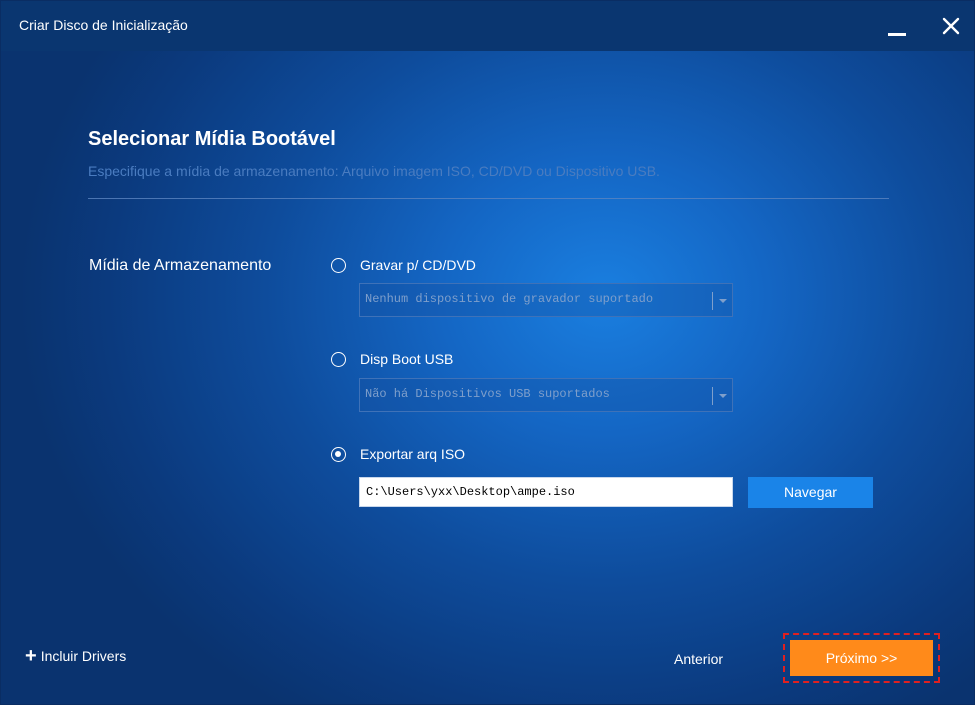 The image size is (975, 705). I want to click on radio-usb, so click(338, 359).